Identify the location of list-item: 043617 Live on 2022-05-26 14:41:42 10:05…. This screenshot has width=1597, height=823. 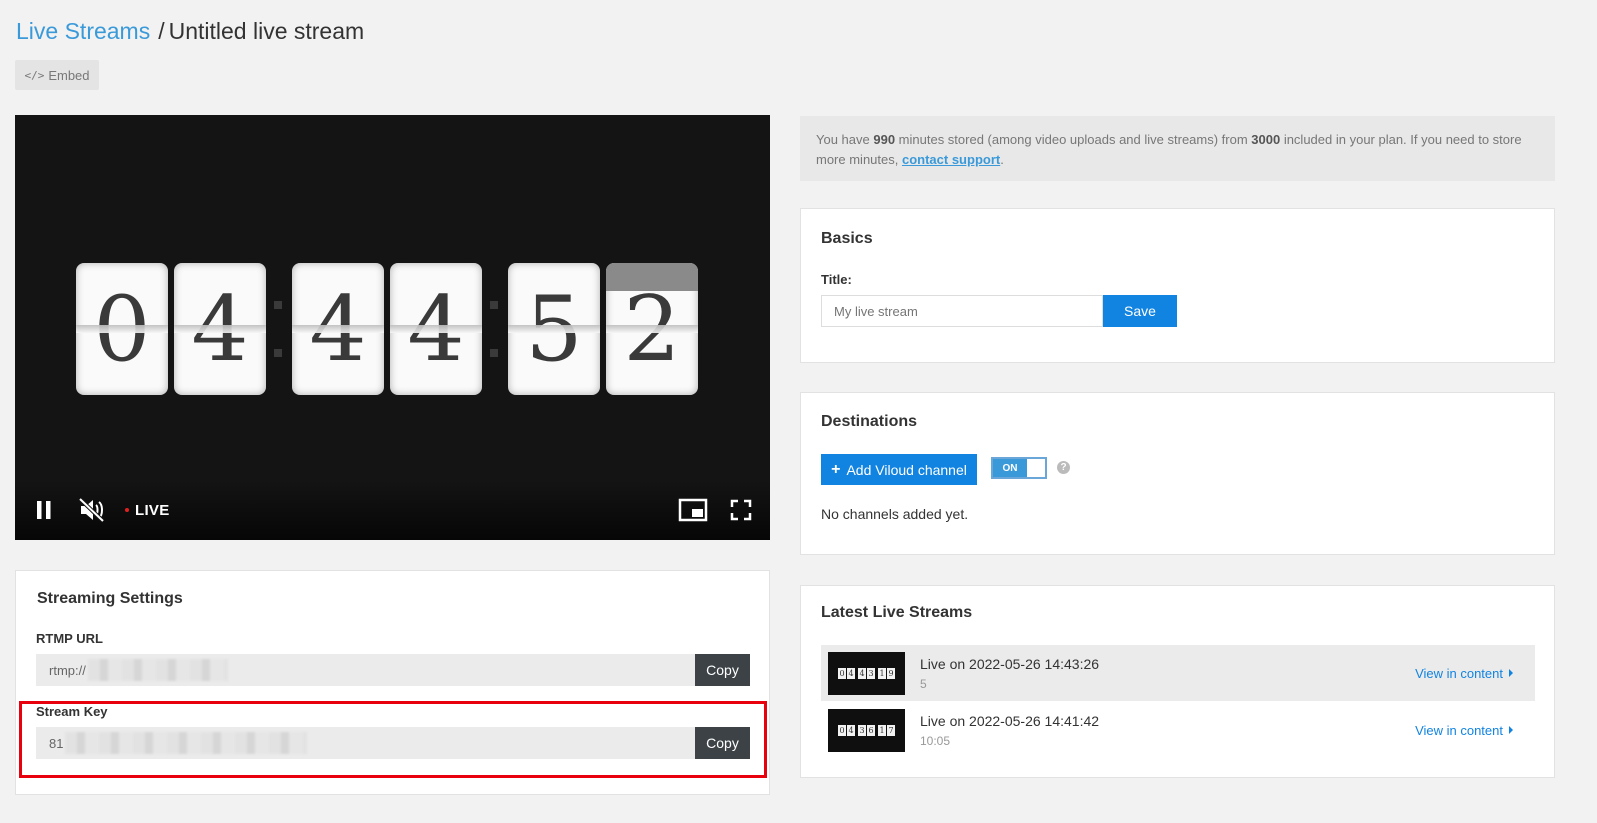
(1178, 730).